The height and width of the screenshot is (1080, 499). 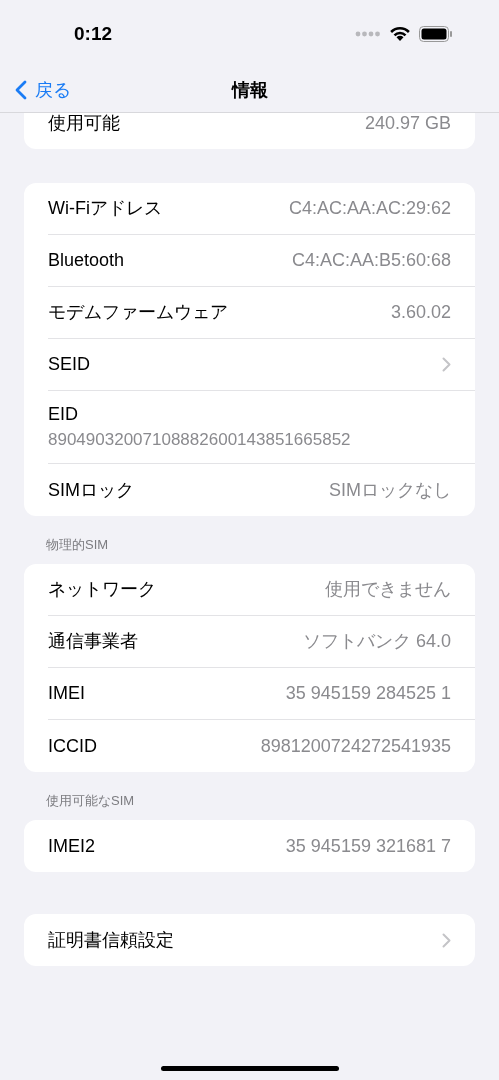 What do you see at coordinates (69, 364) in the screenshot?
I see `row-label: SEID` at bounding box center [69, 364].